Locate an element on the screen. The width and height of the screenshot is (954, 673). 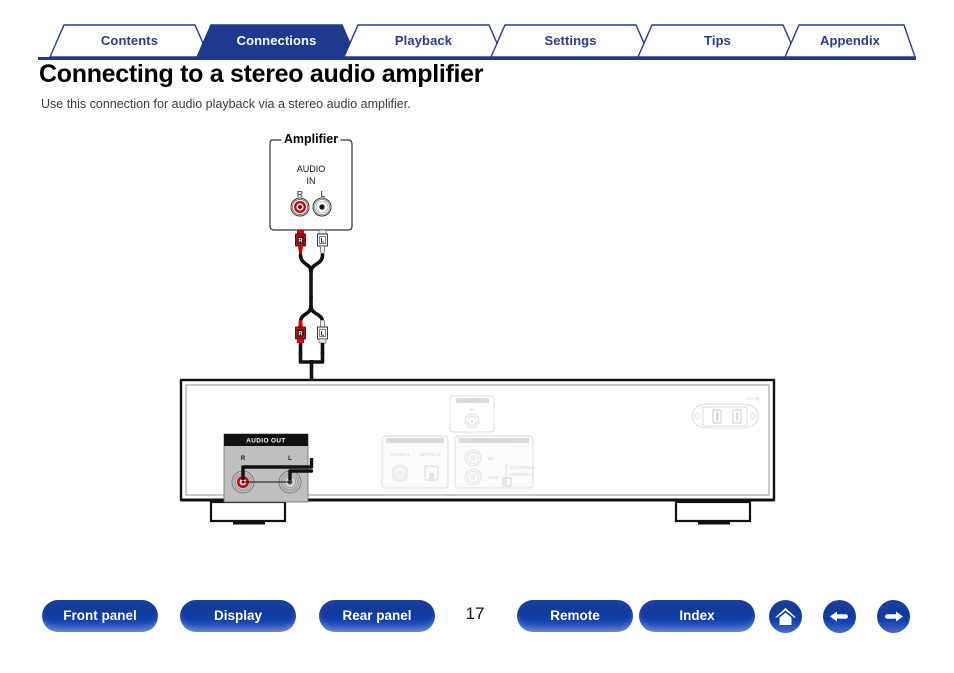
cable-plug-bottom-right: R is located at coordinates (300, 331).